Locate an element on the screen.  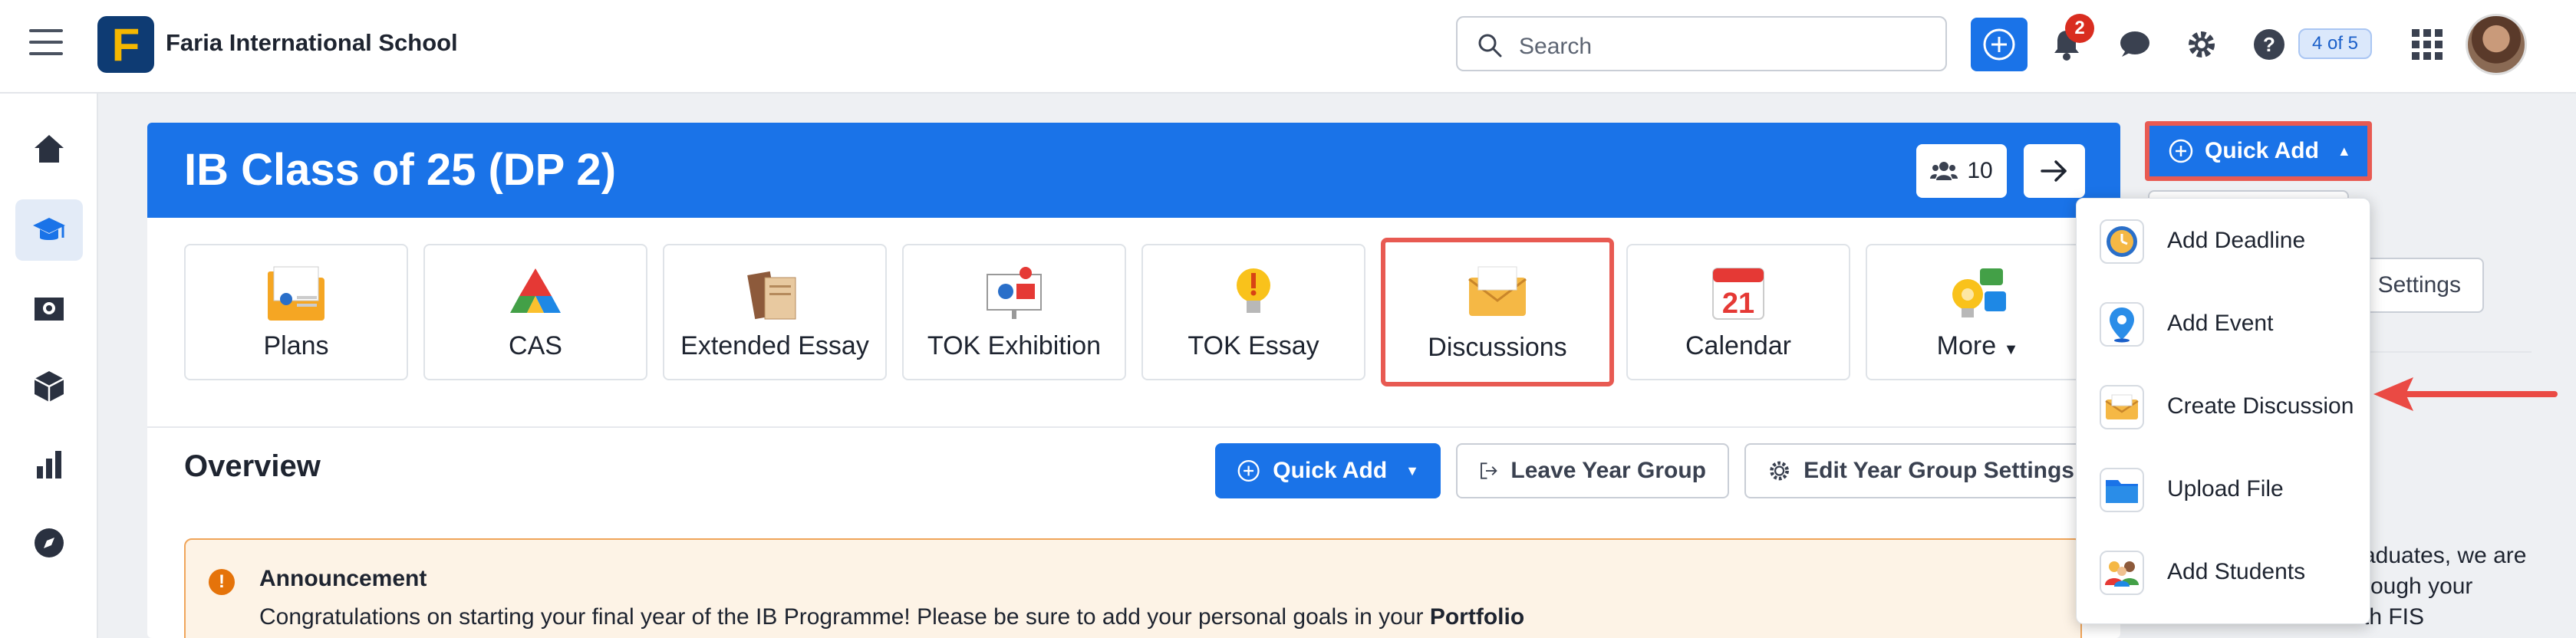
open-class-button is located at coordinates (2054, 171).